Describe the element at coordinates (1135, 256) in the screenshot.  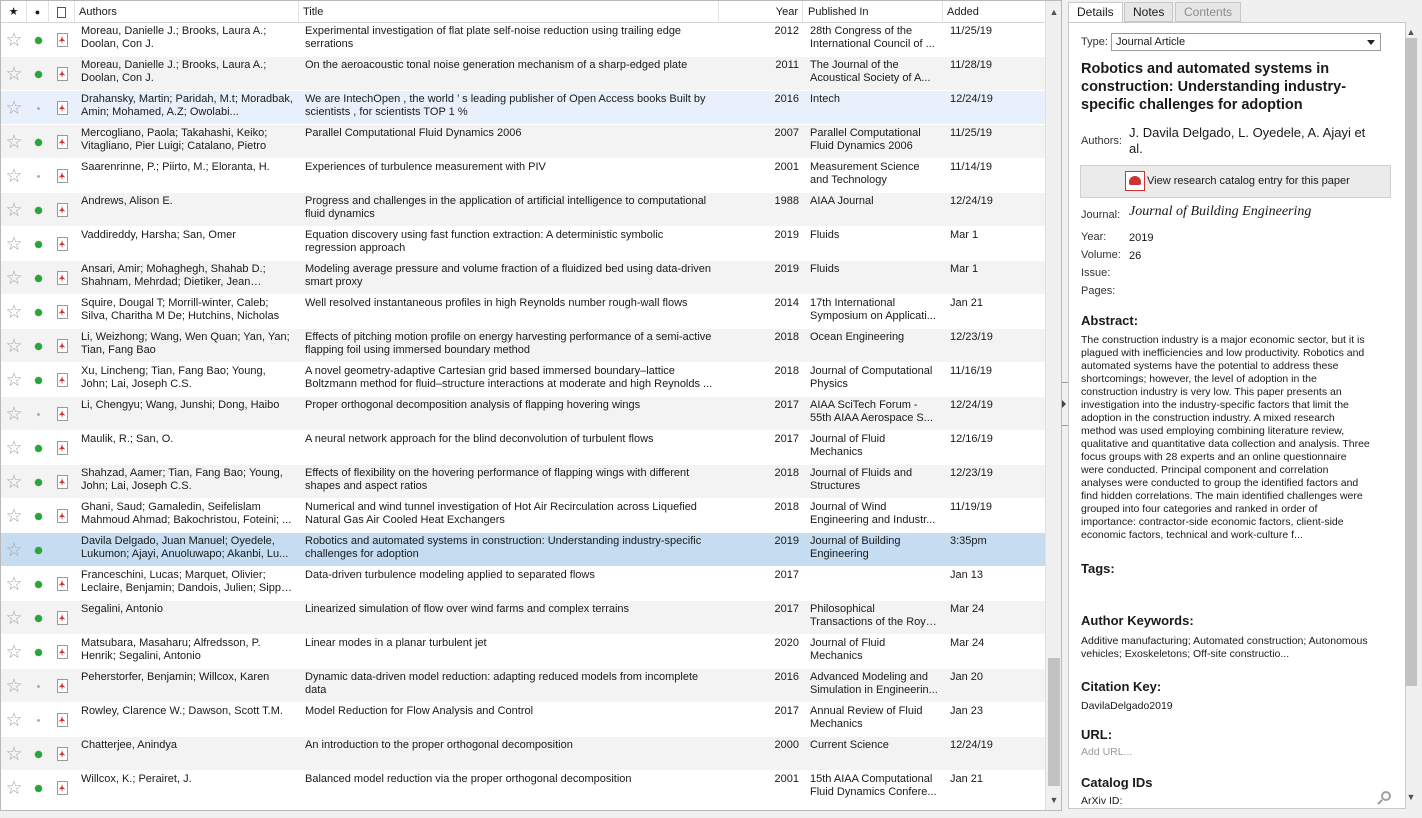
I see `volume-value: 26` at that location.